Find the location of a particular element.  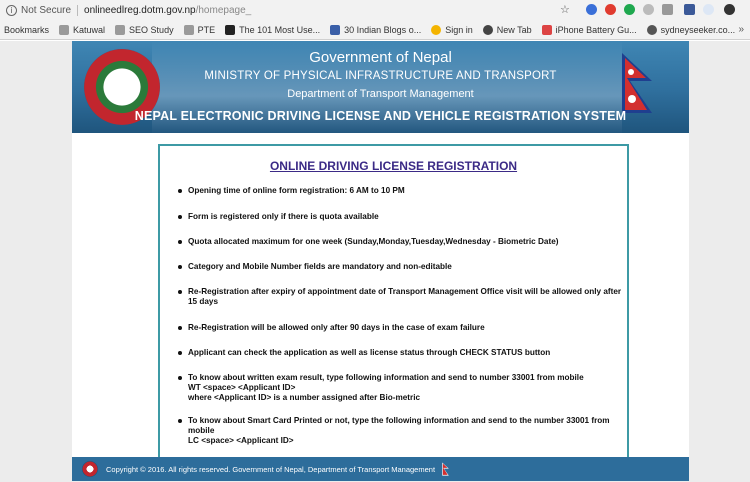

bookmark-item: Katuwal is located at coordinates (82, 29).